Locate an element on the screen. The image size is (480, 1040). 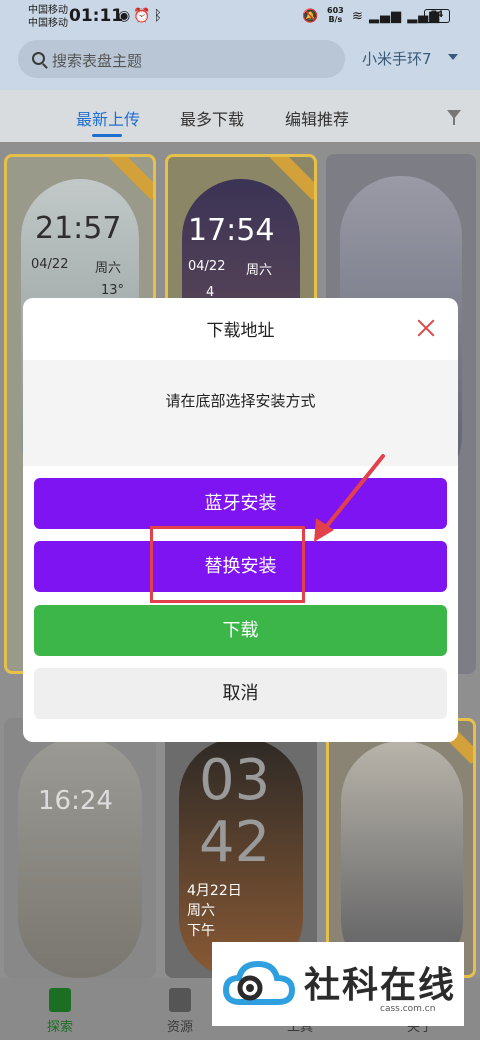
face-temp: 13° is located at coordinates (113, 290).